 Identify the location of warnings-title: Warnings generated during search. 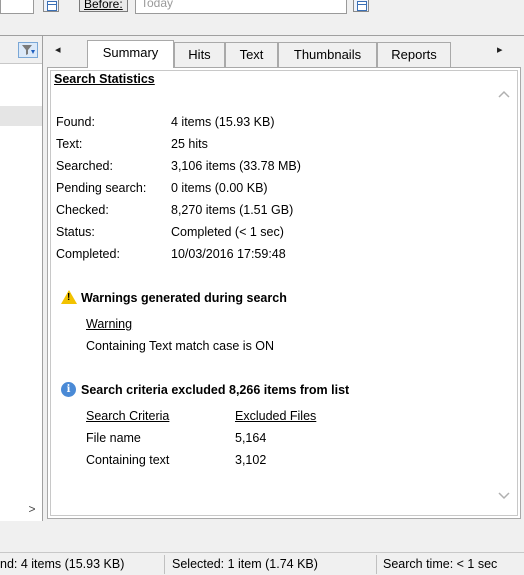
(184, 298).